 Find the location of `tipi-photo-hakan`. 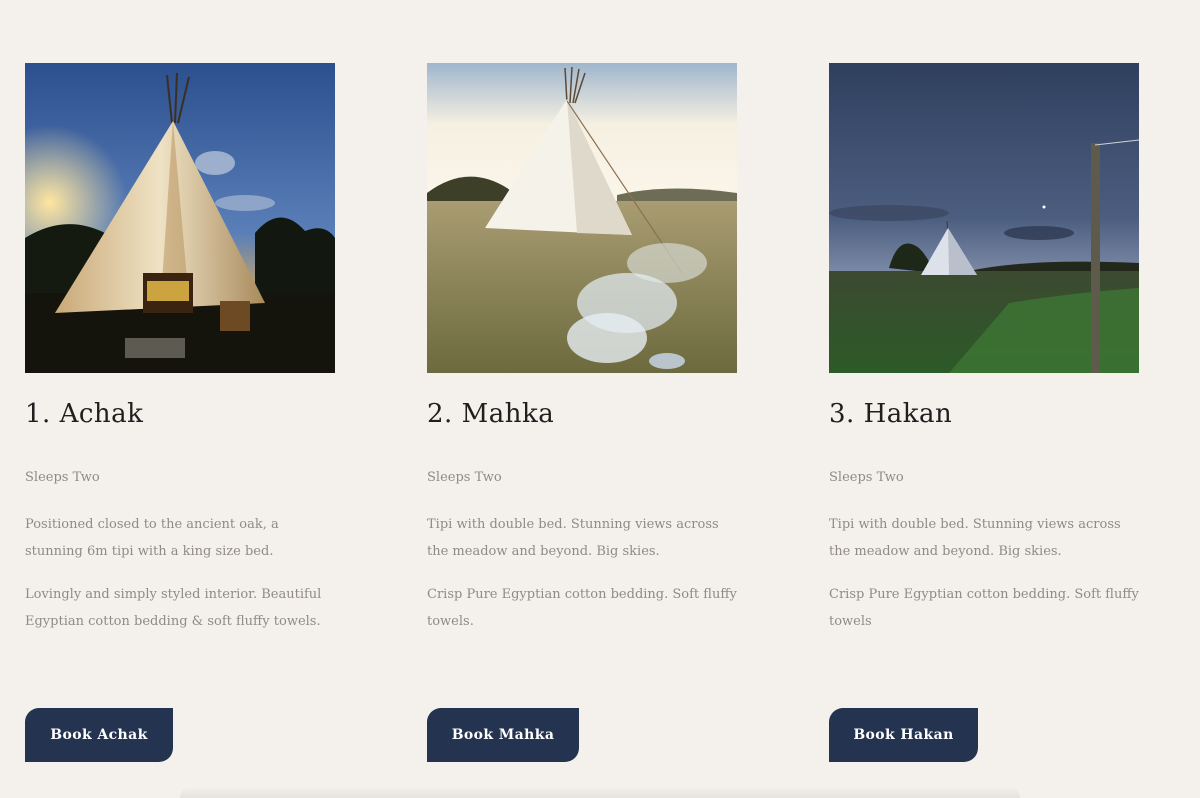

tipi-photo-hakan is located at coordinates (984, 218).